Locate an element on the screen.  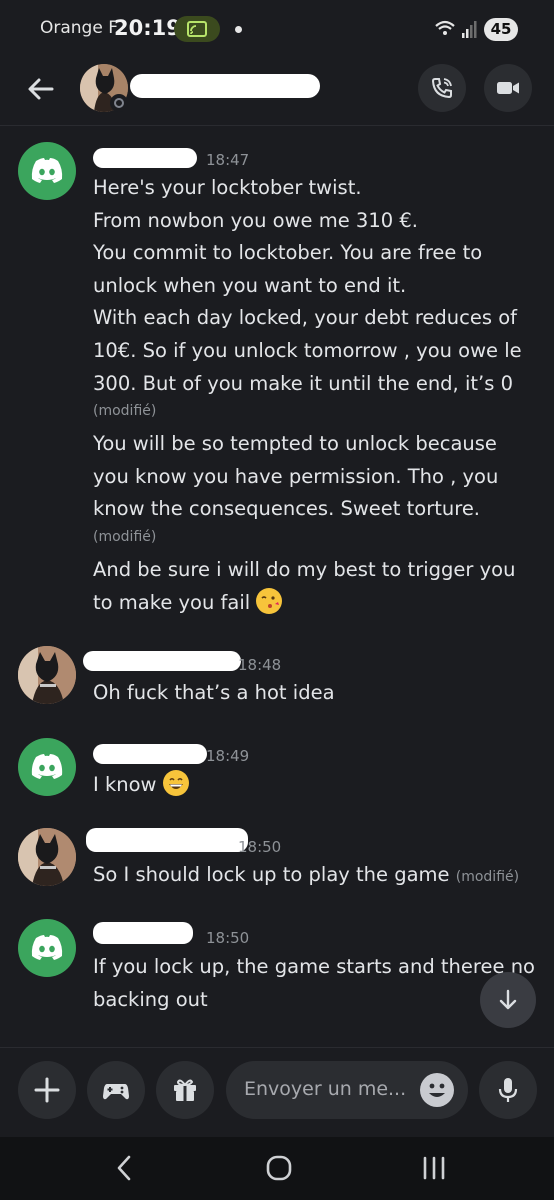
message-line: to make you fail is located at coordinates (318, 603).